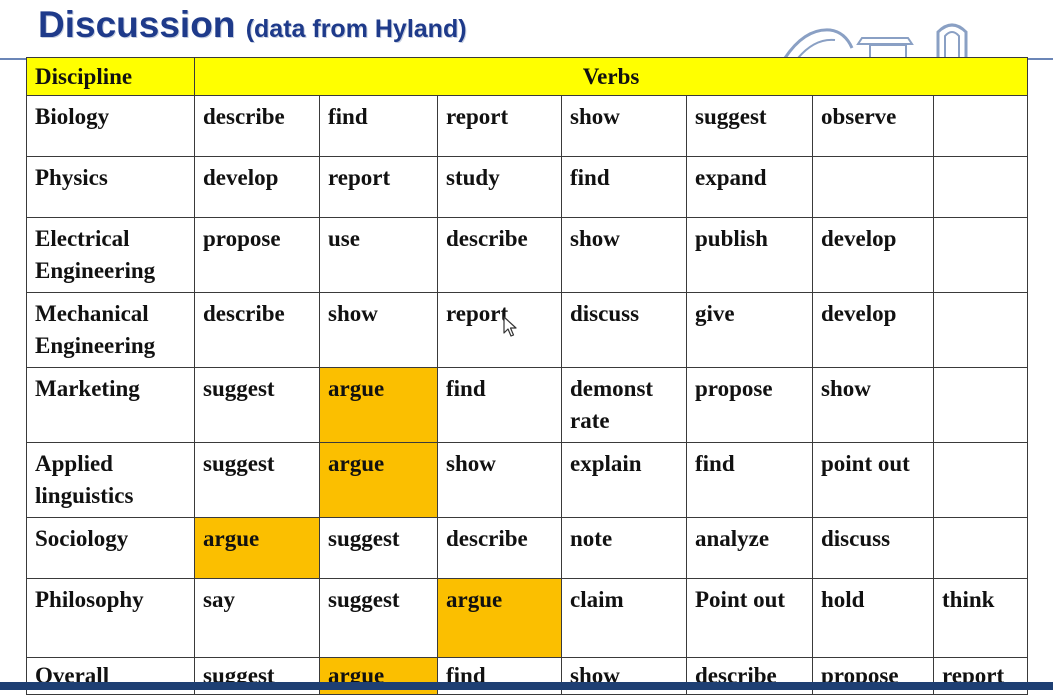 Image resolution: width=1053 pixels, height=695 pixels. Describe the element at coordinates (110, 480) in the screenshot. I see `discipline-cell: Applied linguistics` at that location.